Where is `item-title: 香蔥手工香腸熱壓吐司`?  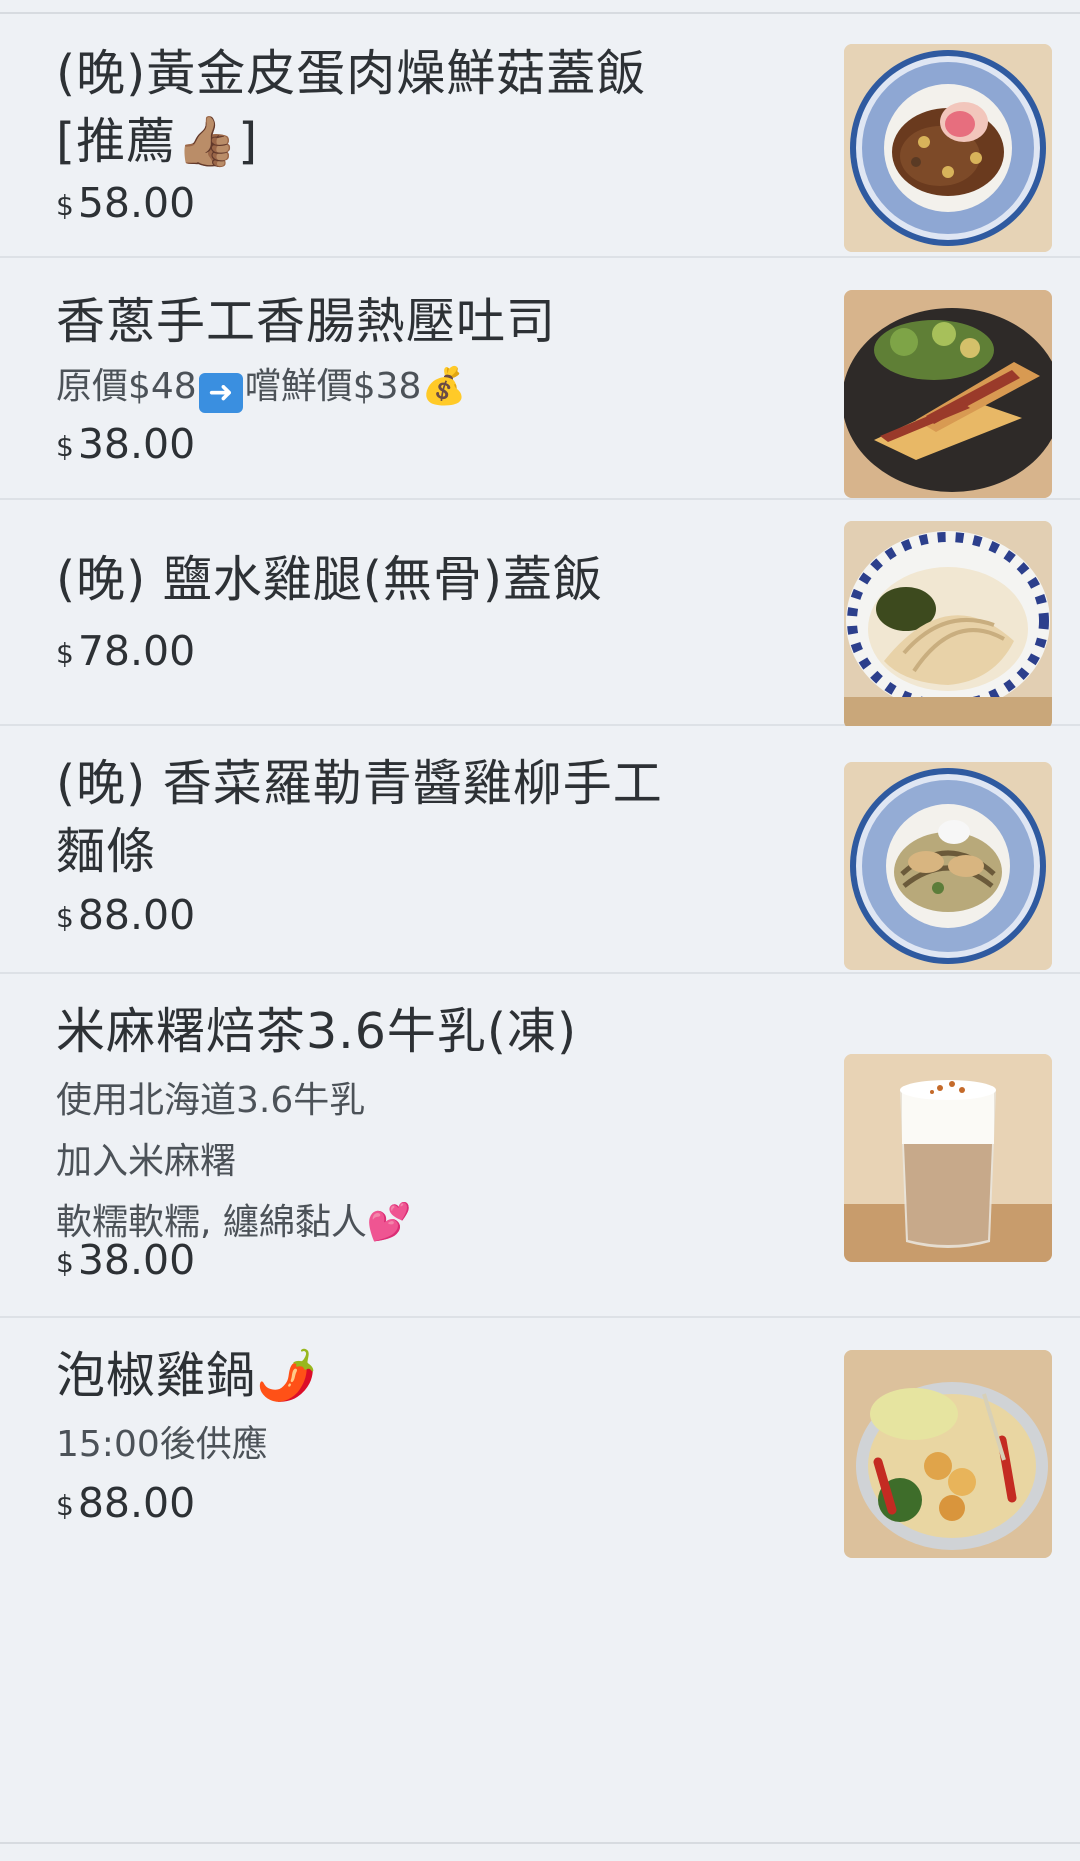
item-title: 香蔥手工香腸熱壓吐司 is located at coordinates (306, 321).